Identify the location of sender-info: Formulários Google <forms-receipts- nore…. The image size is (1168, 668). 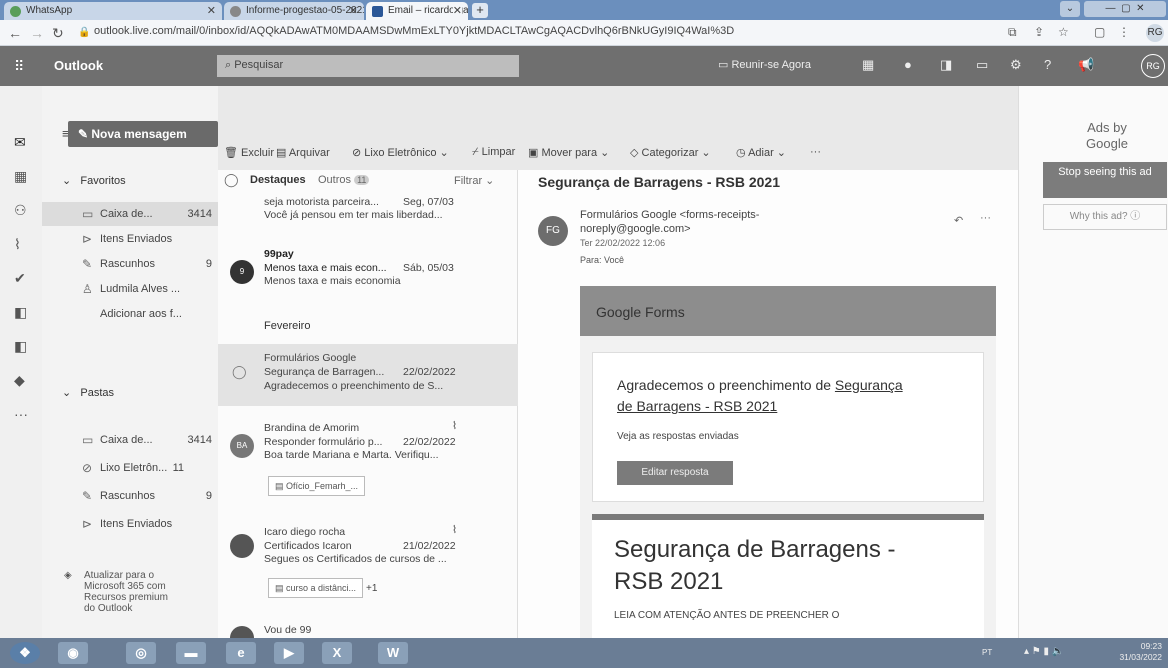
(670, 237).